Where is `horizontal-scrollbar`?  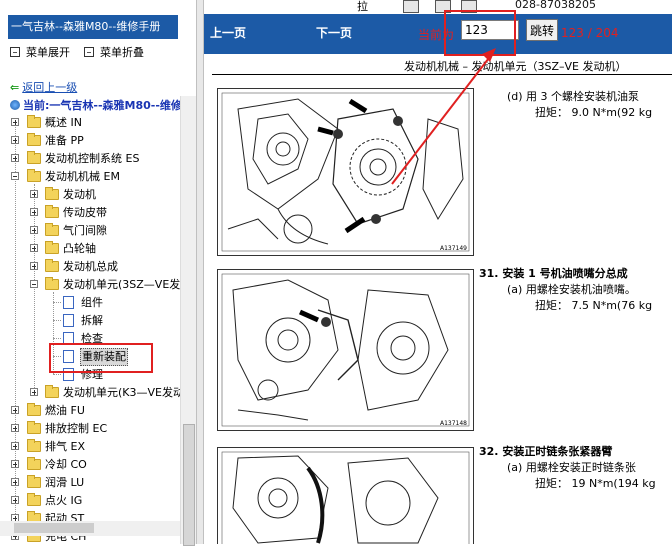
horizontal-scrollbar is located at coordinates (90, 528).